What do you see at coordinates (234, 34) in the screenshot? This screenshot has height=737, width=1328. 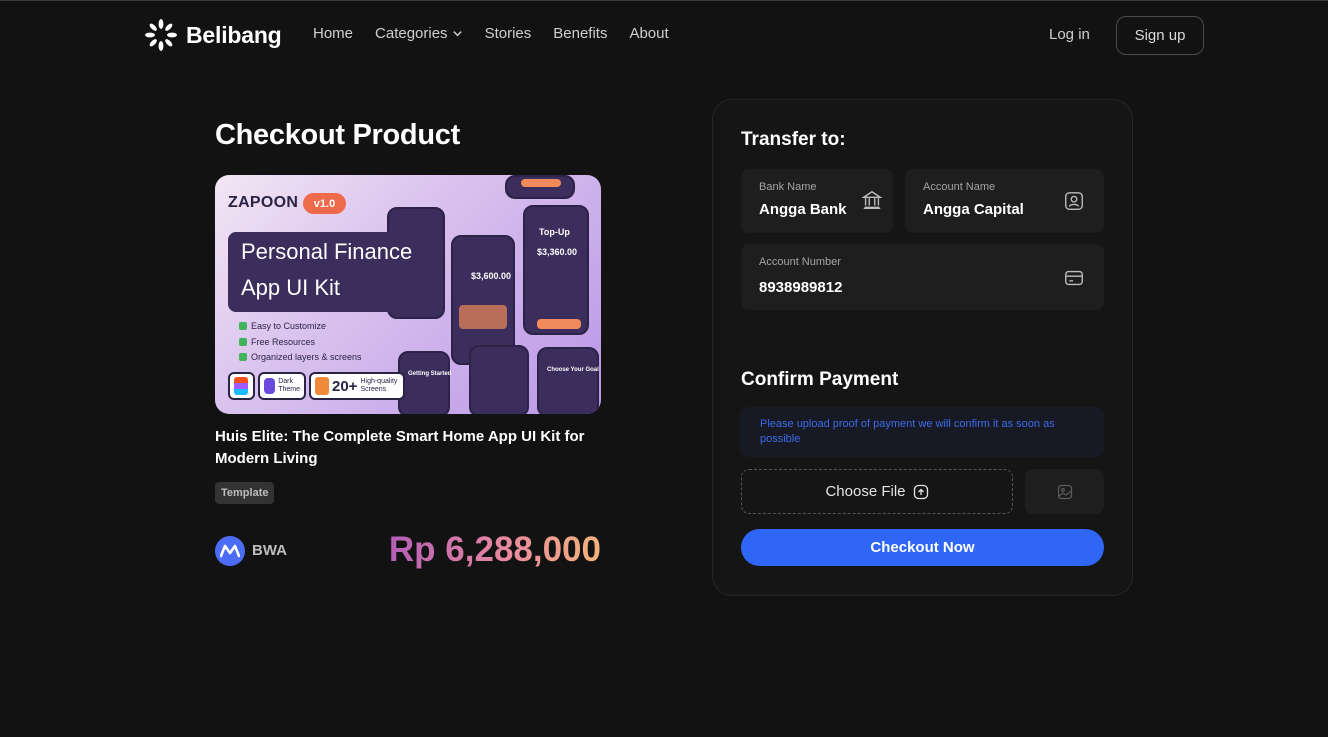 I see `brand-name: Belibang` at bounding box center [234, 34].